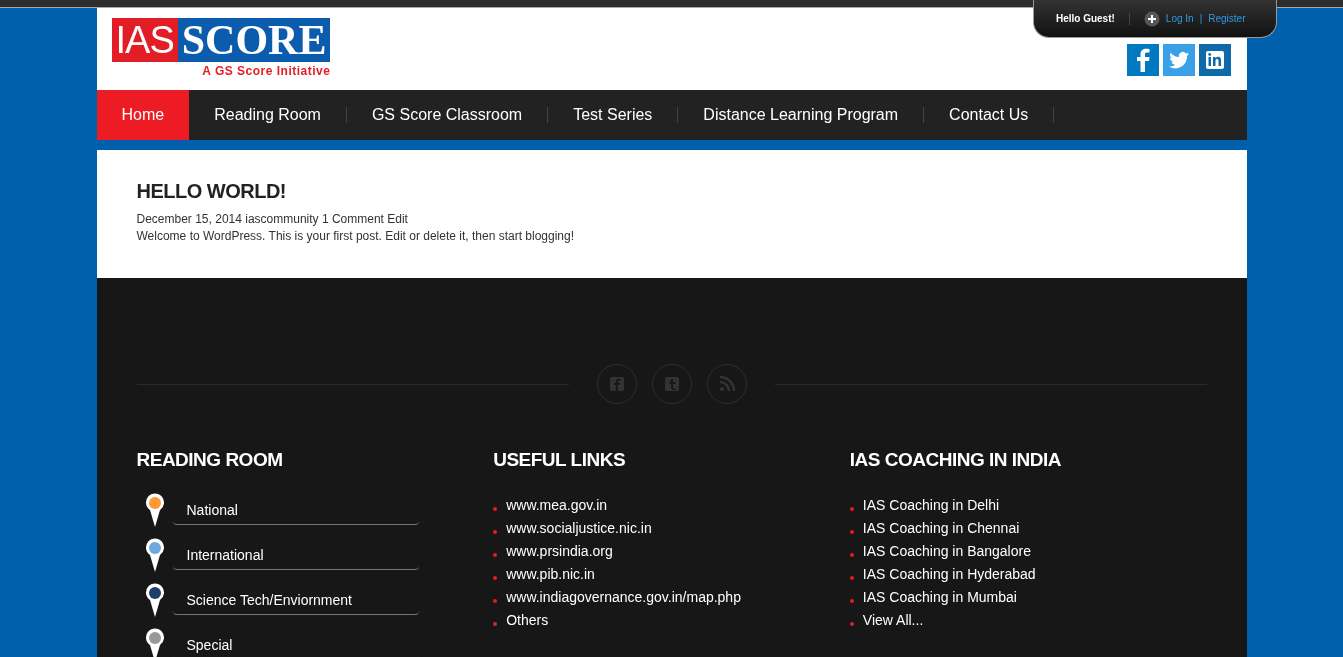  Describe the element at coordinates (144, 40) in the screenshot. I see `logo-text: IAS` at that location.